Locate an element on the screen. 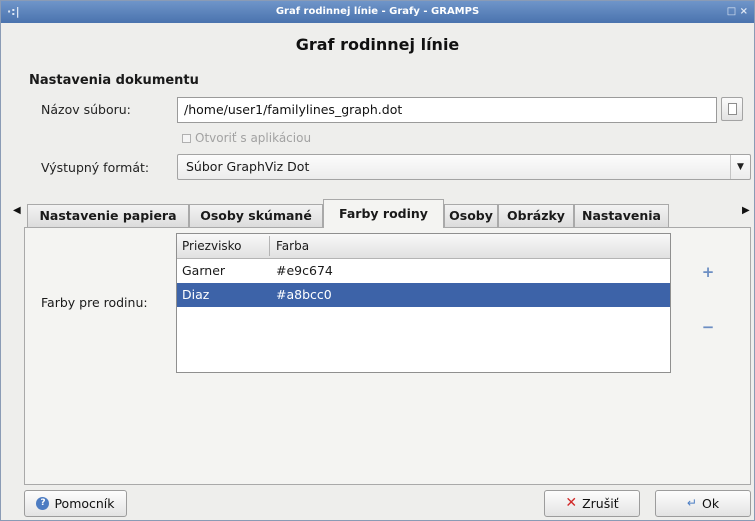 The height and width of the screenshot is (521, 755). open-with-app-checkbox: Otvoriť s aplikáciou is located at coordinates (246, 138).